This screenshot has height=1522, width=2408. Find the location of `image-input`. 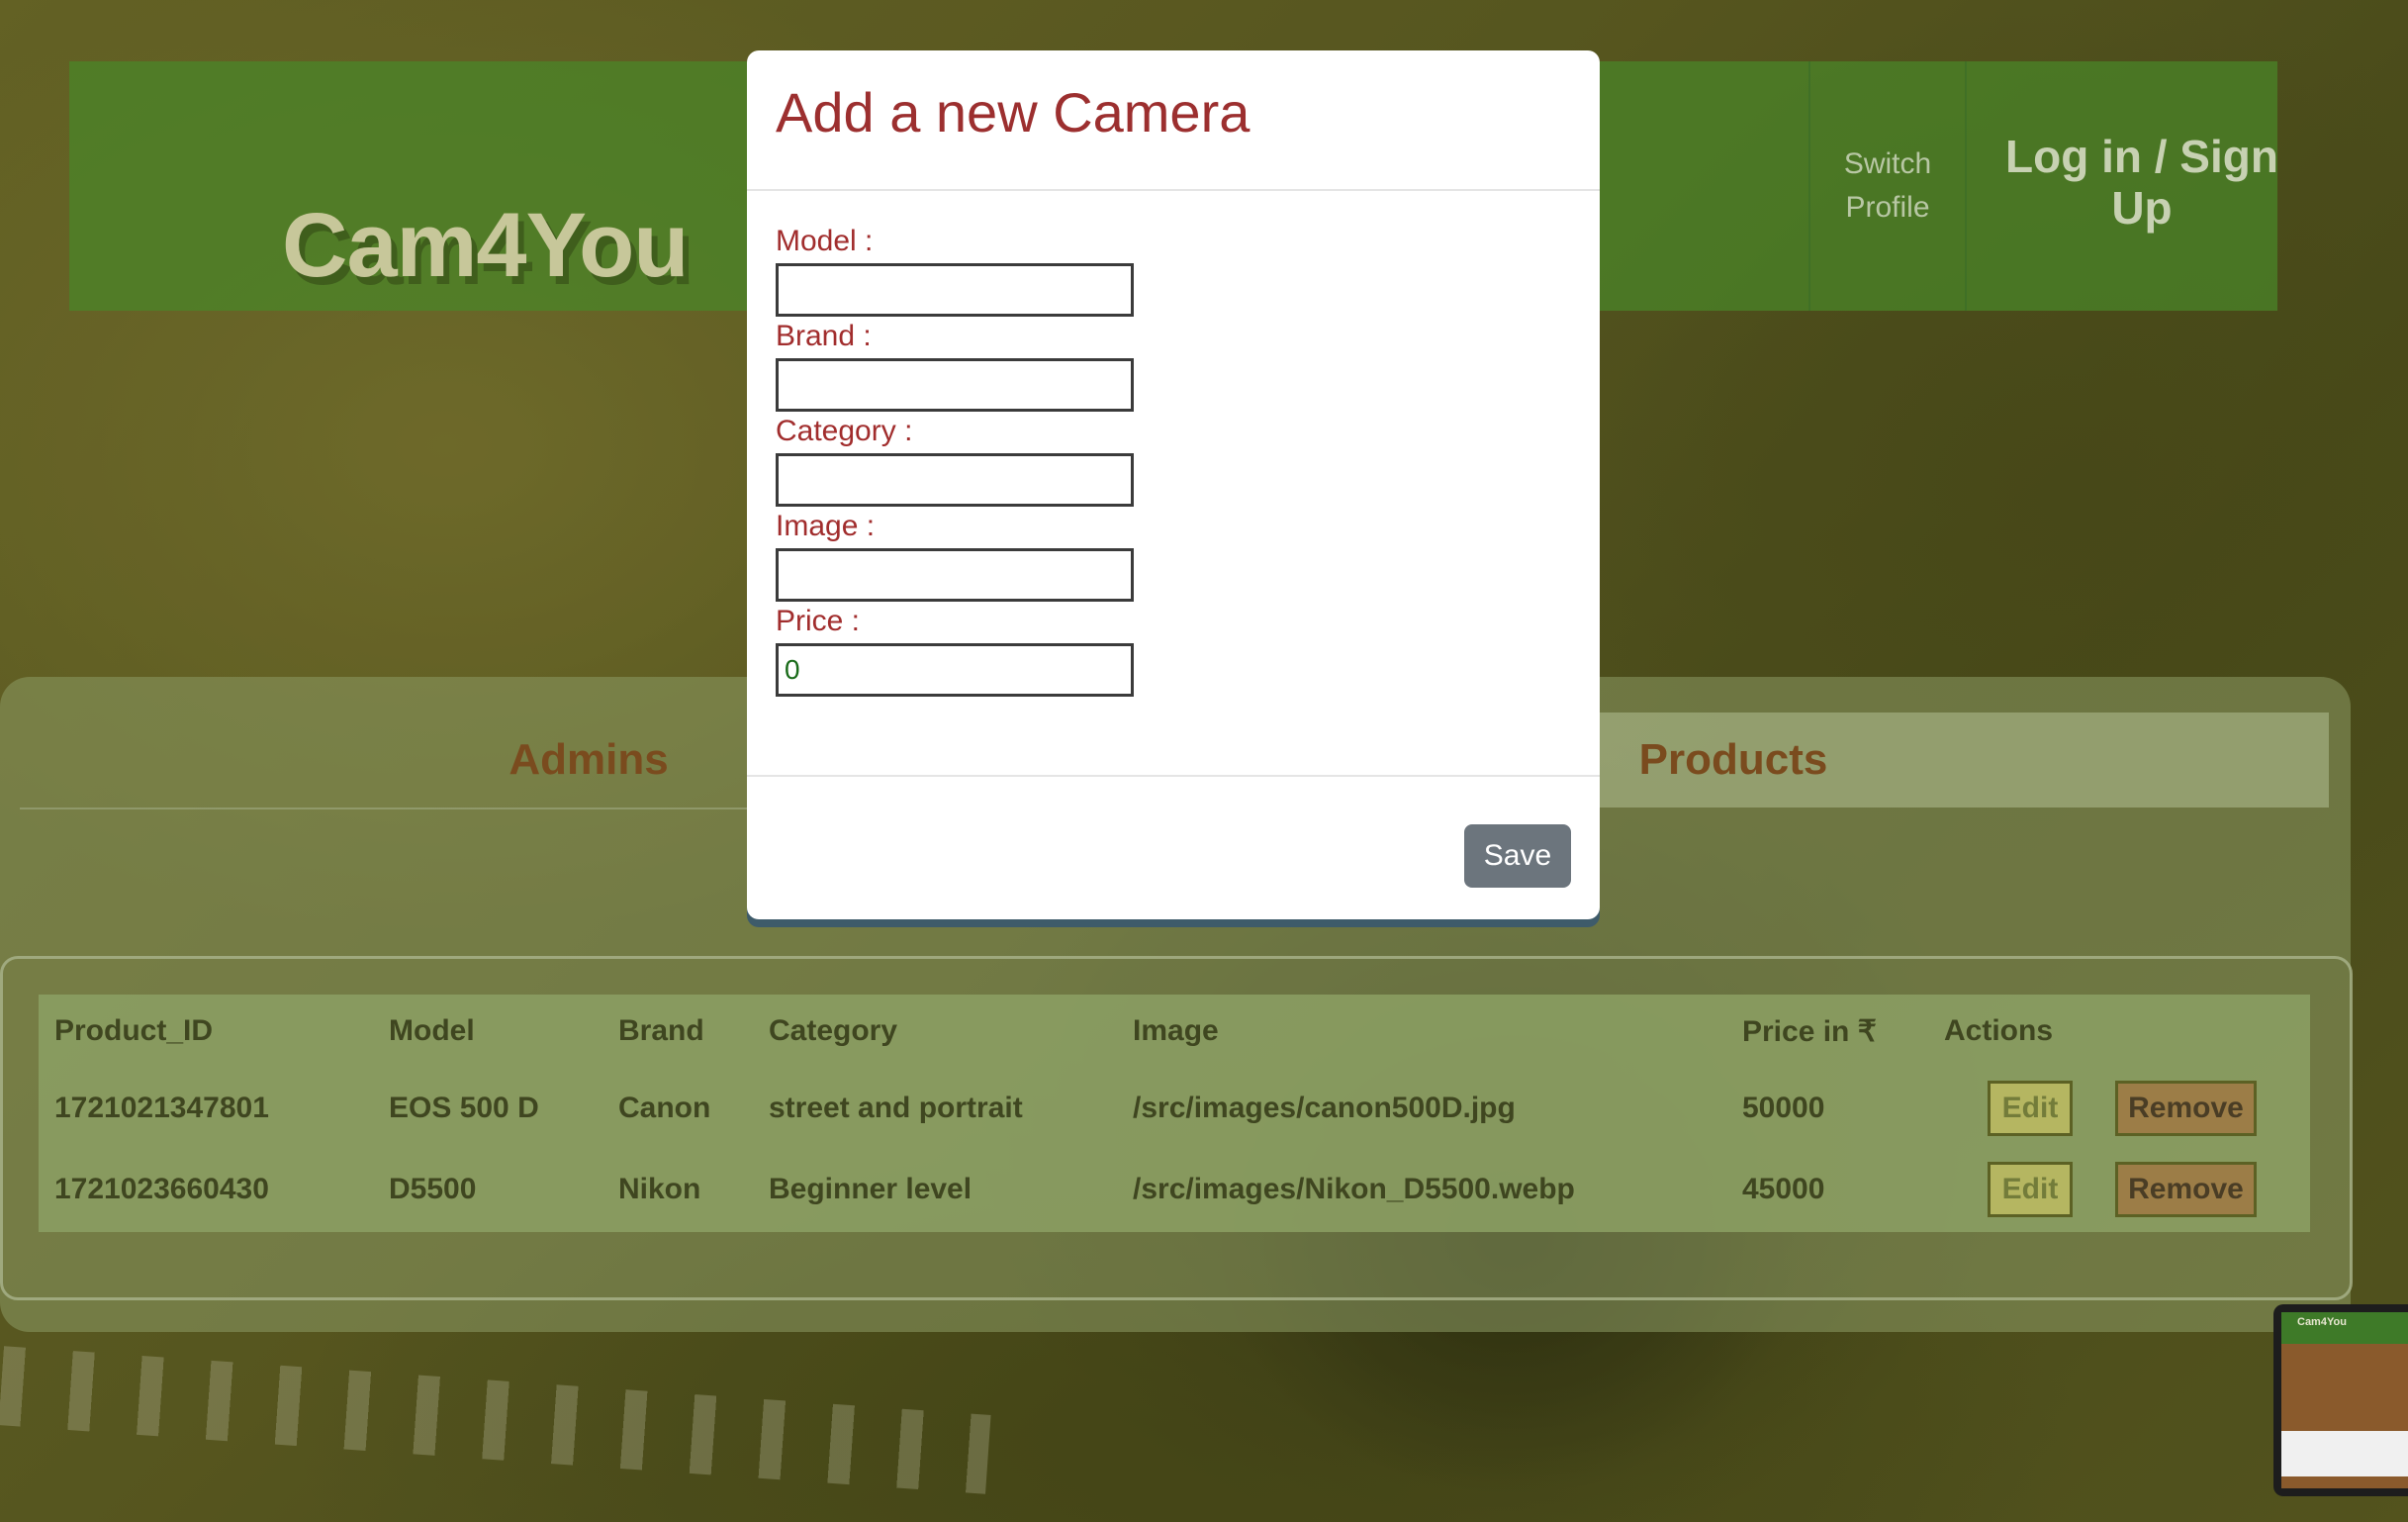

image-input is located at coordinates (955, 575).